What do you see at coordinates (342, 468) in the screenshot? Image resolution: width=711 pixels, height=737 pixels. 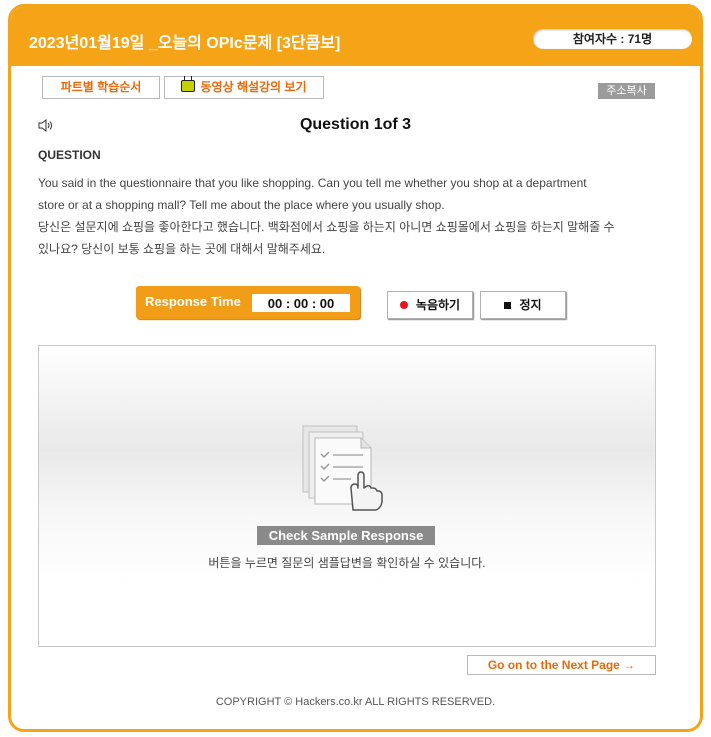 I see `document-hand-cursor-icon` at bounding box center [342, 468].